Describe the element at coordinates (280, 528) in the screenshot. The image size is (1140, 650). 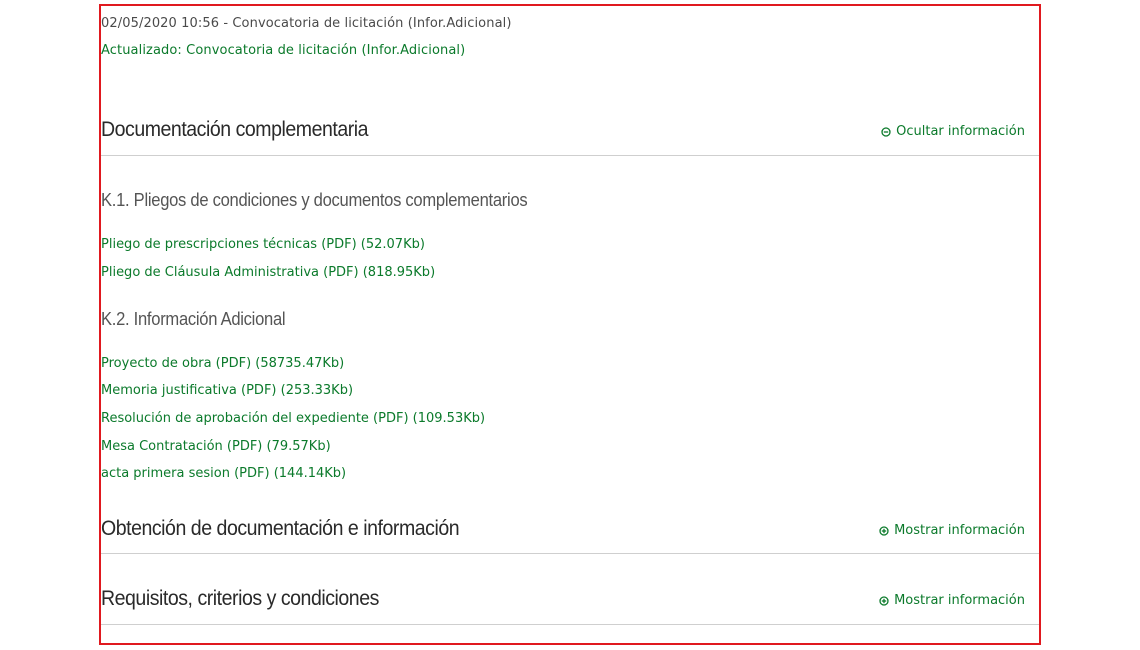
I see `section-title-obtencion: Obtención de documentación e información` at that location.